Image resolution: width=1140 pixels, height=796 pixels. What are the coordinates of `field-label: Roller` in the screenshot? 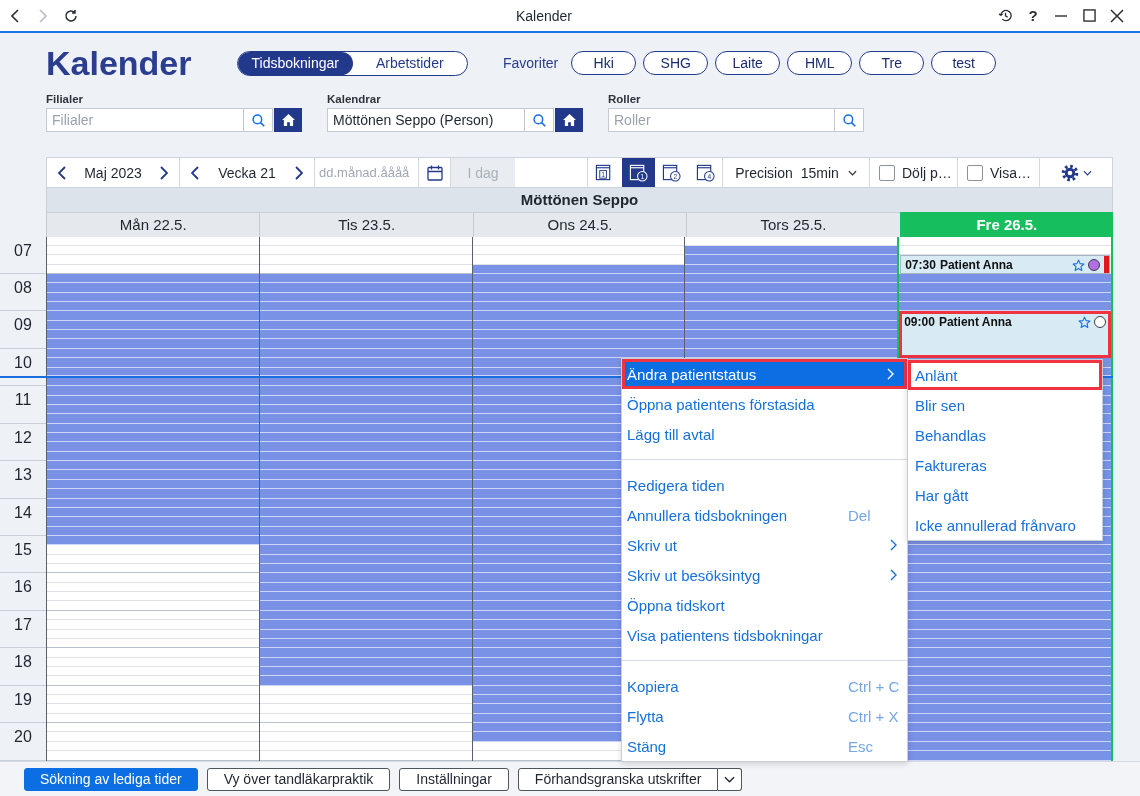 It's located at (625, 100).